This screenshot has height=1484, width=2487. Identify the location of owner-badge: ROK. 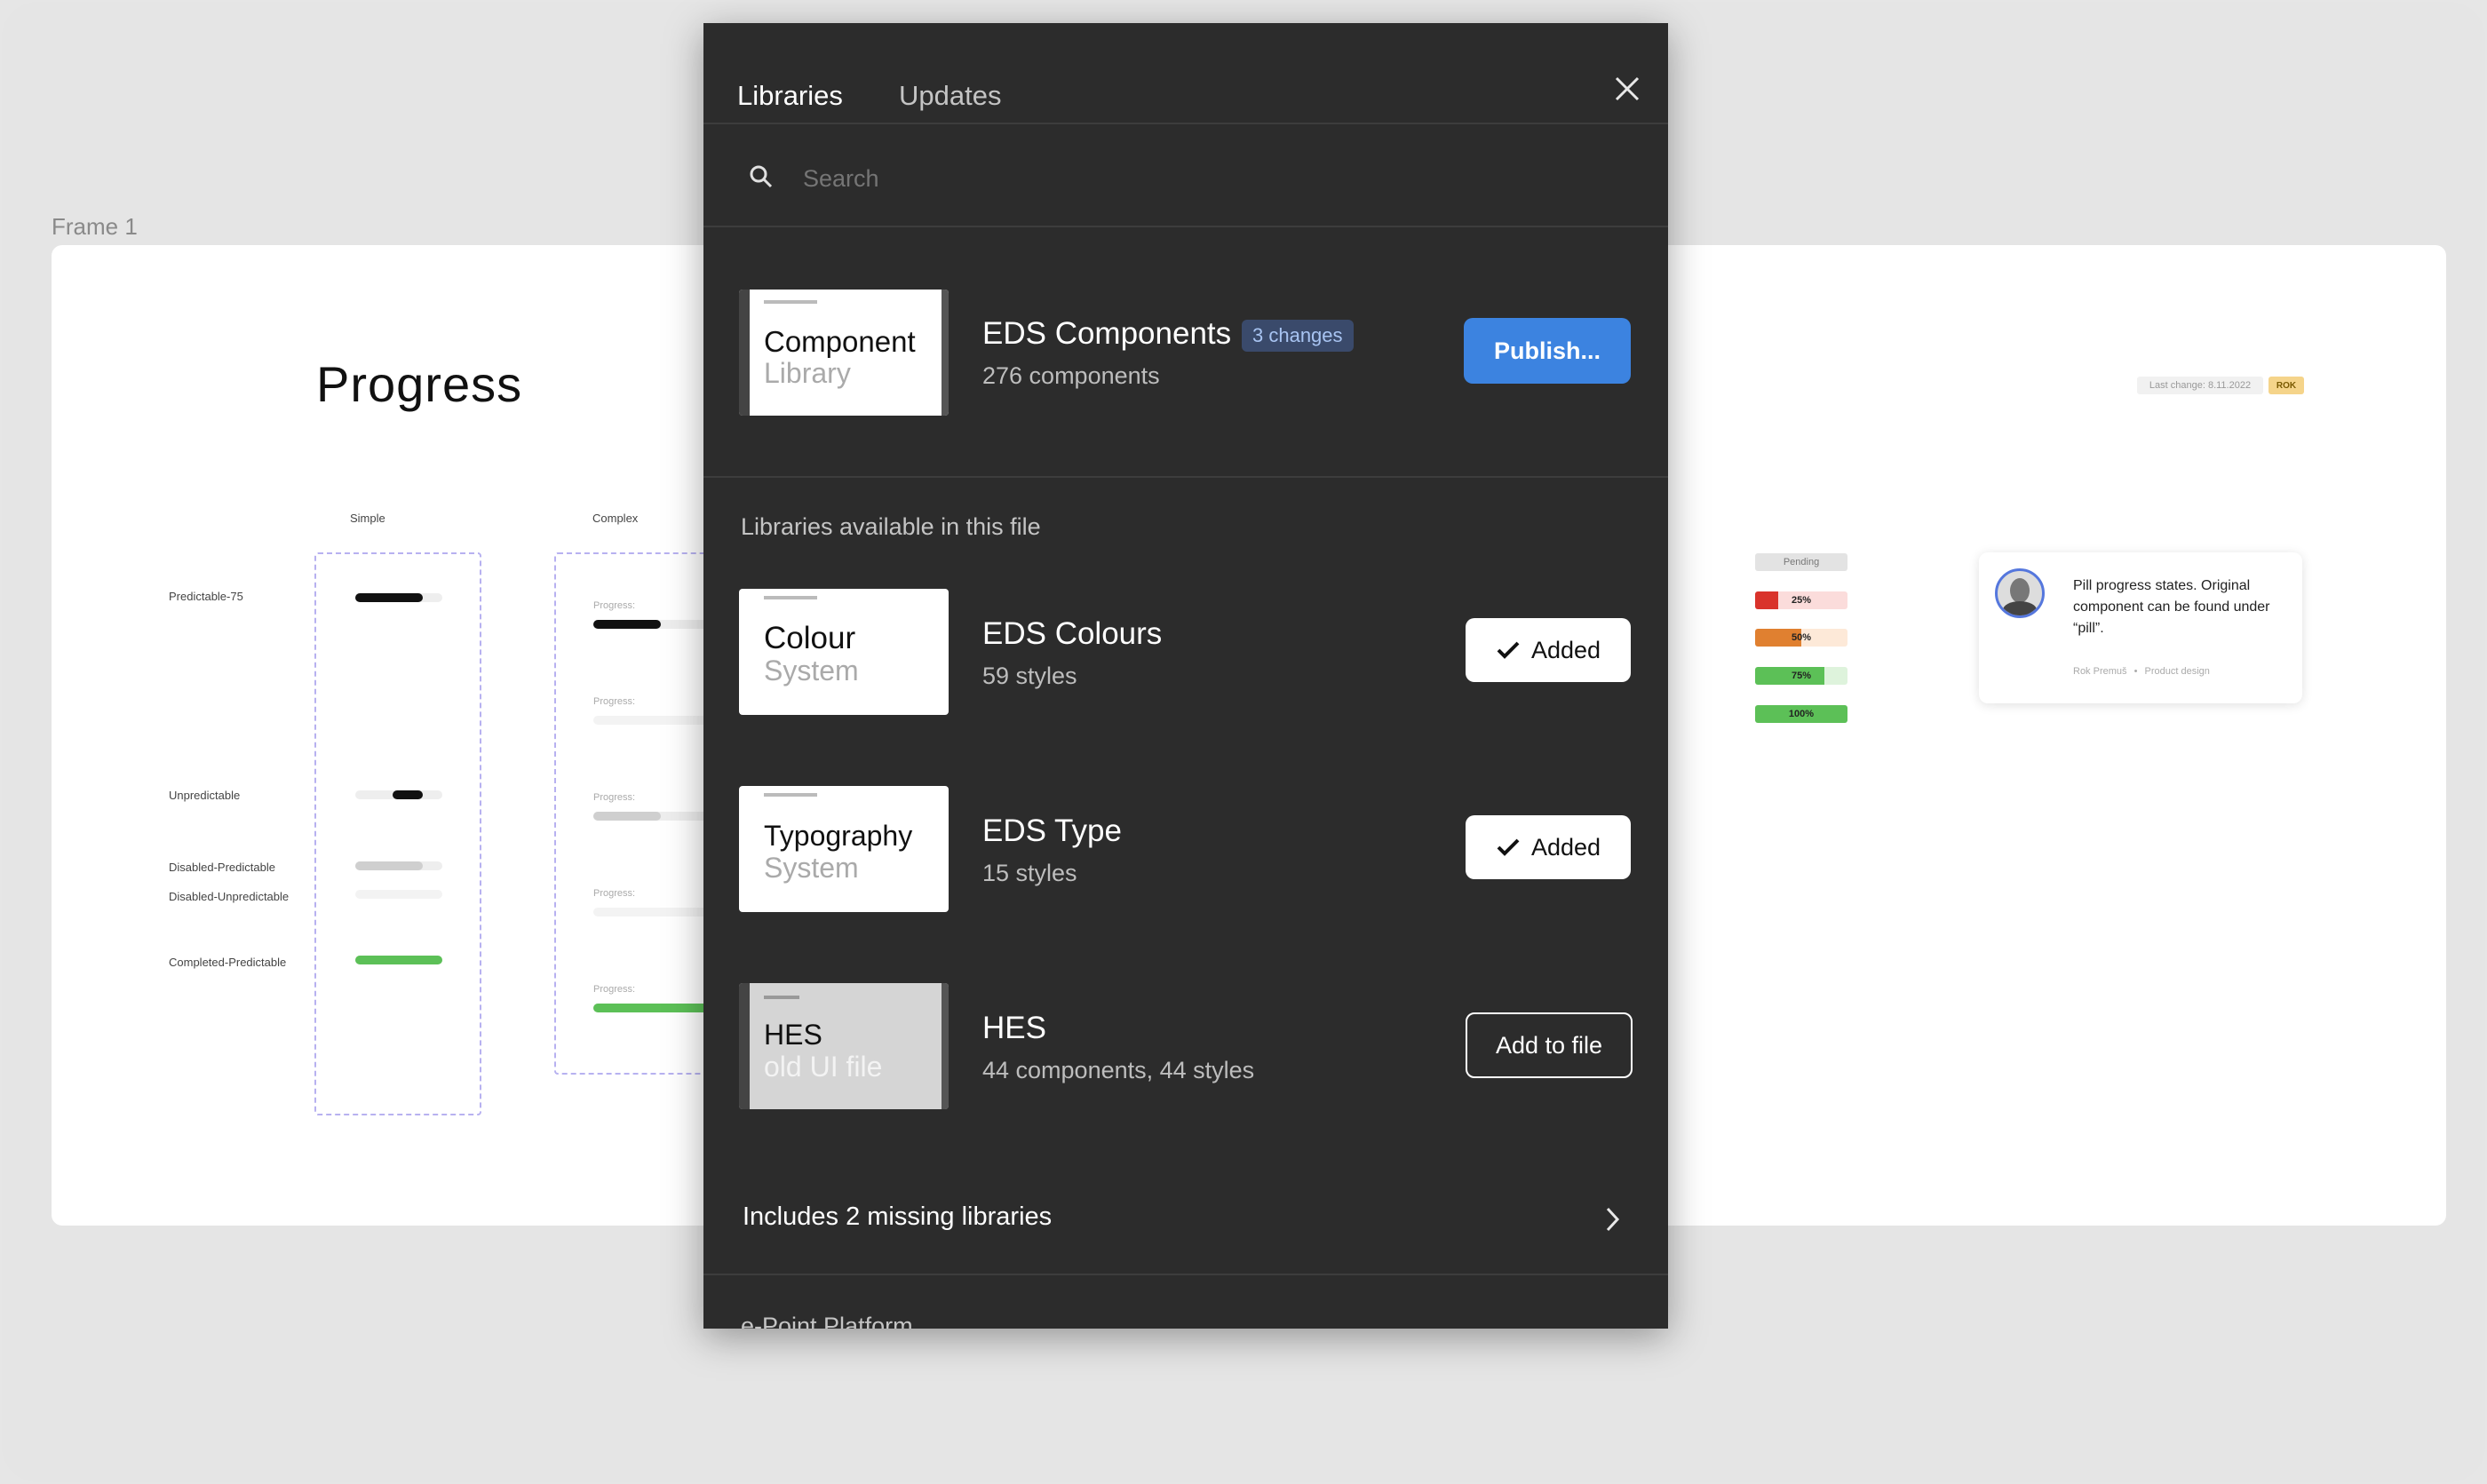
(2286, 385).